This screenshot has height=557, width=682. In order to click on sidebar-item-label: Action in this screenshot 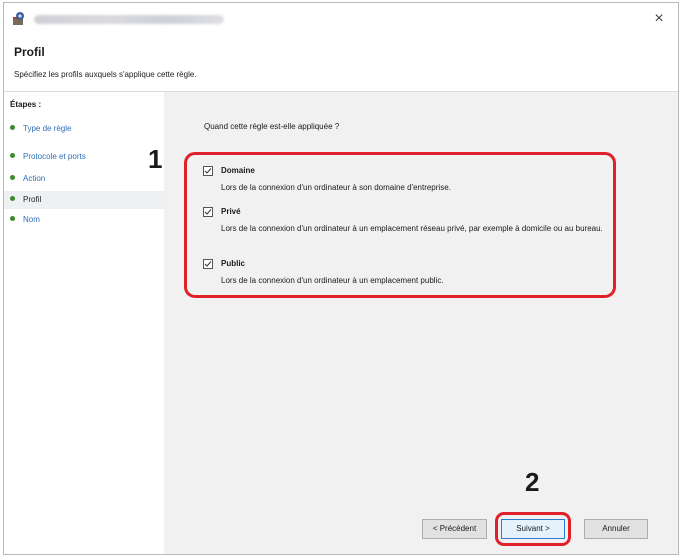, I will do `click(34, 178)`.